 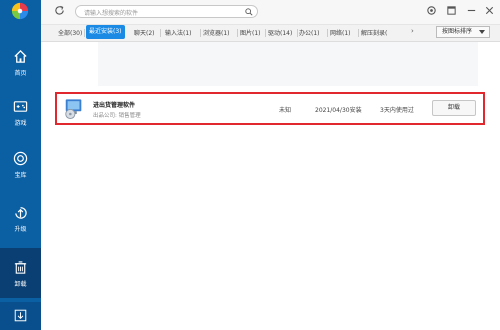 What do you see at coordinates (20, 113) in the screenshot?
I see `sidebar-item-games: 游戏` at bounding box center [20, 113].